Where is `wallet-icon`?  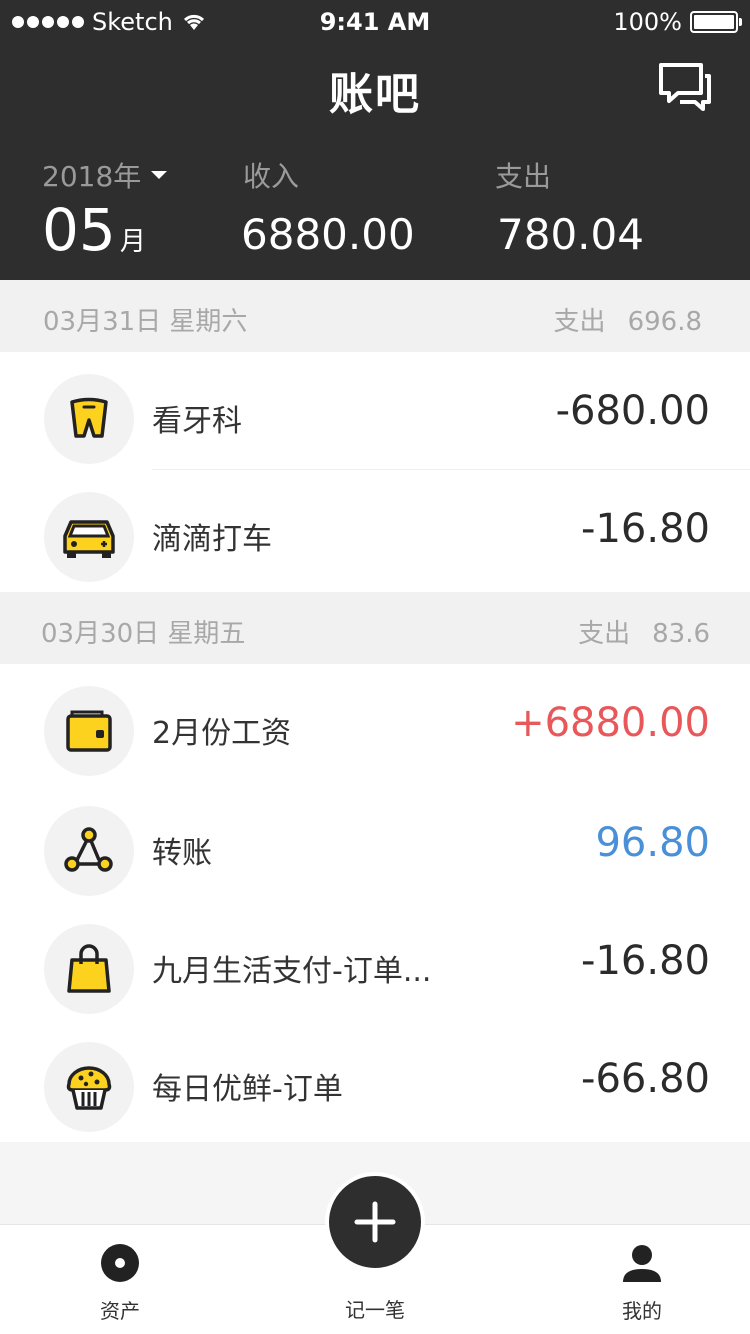
wallet-icon is located at coordinates (89, 731).